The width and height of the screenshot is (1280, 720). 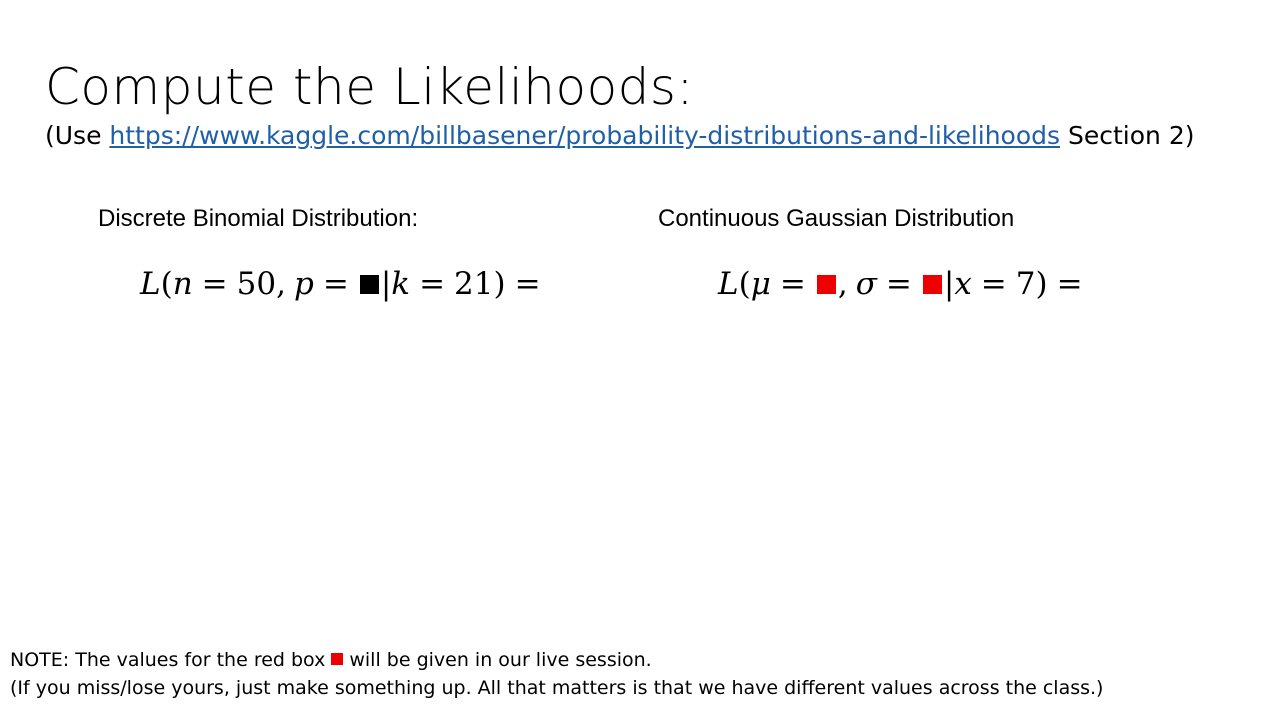 I want to click on binomial-likelihood-equation: L(n = 50, p = |k = 21) =, so click(x=345, y=284).